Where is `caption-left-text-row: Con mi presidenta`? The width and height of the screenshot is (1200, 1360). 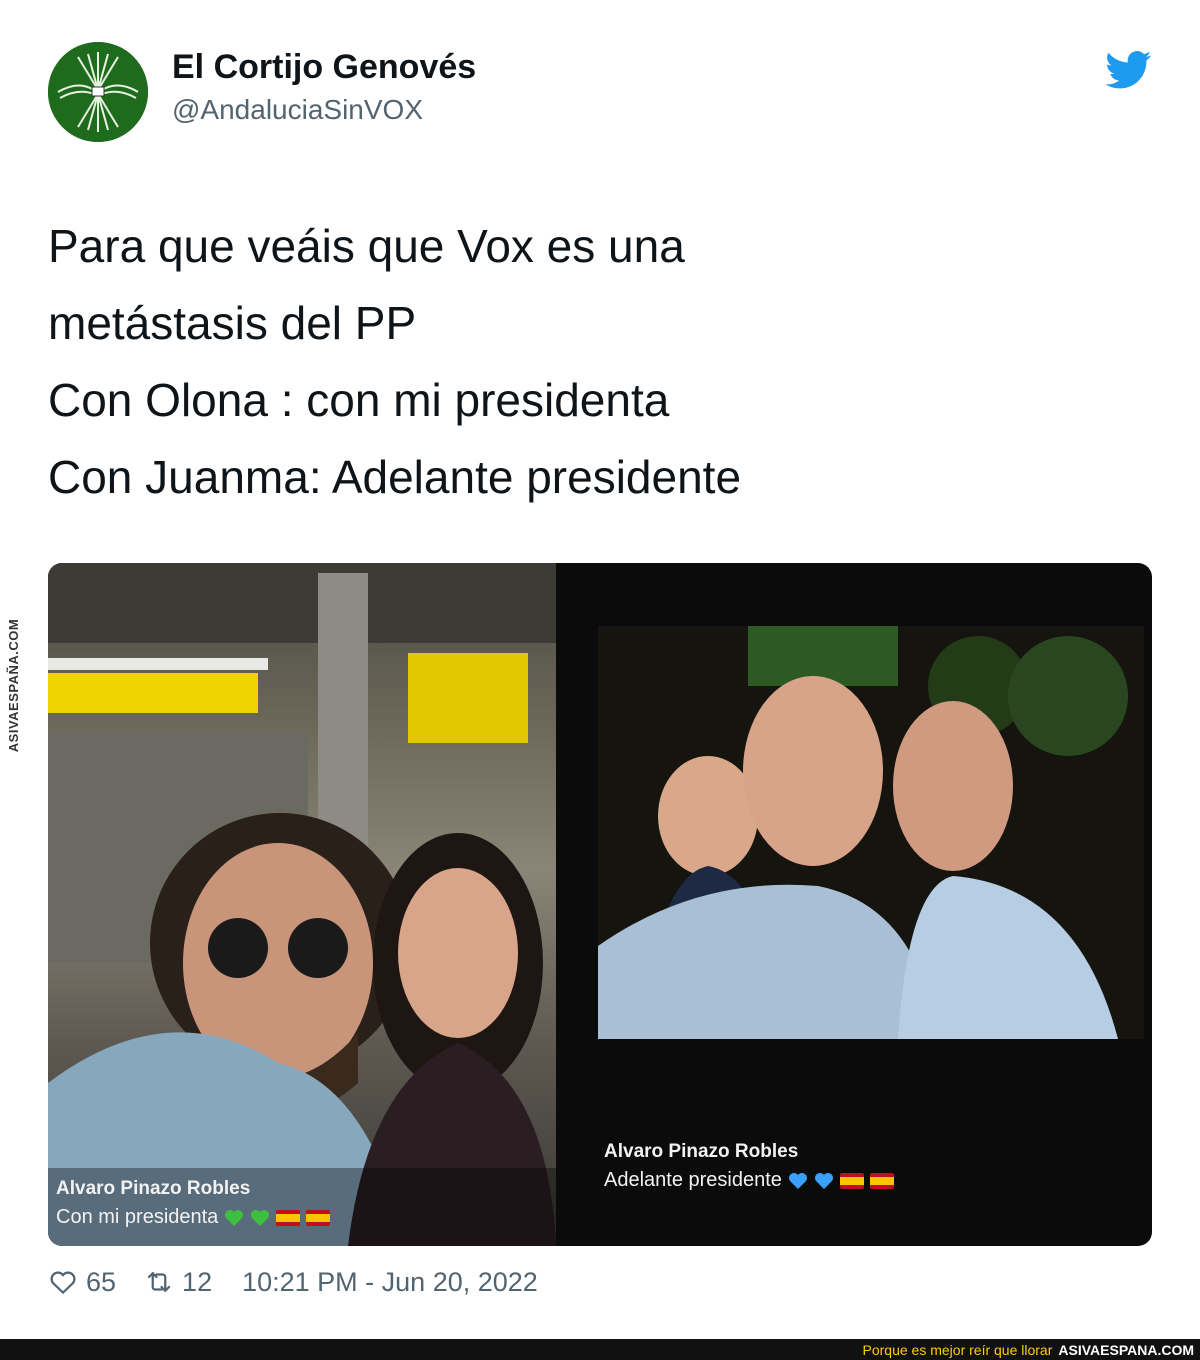
caption-left-text-row: Con mi presidenta is located at coordinates (302, 1217).